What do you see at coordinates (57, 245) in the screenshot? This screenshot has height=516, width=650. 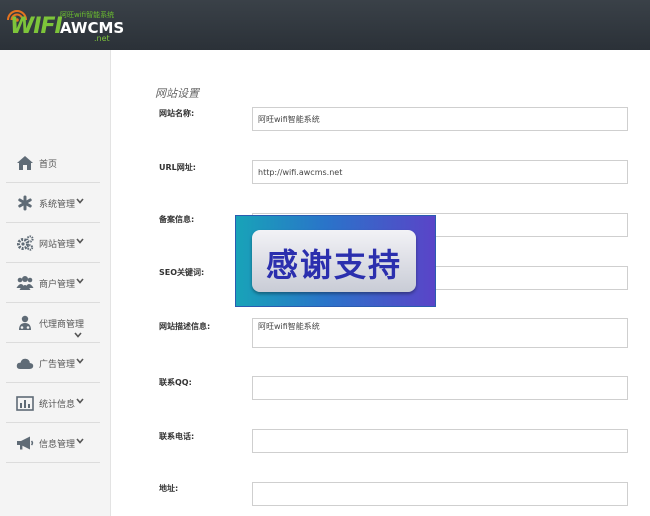 I see `sidebar-item-label: 网站管理` at bounding box center [57, 245].